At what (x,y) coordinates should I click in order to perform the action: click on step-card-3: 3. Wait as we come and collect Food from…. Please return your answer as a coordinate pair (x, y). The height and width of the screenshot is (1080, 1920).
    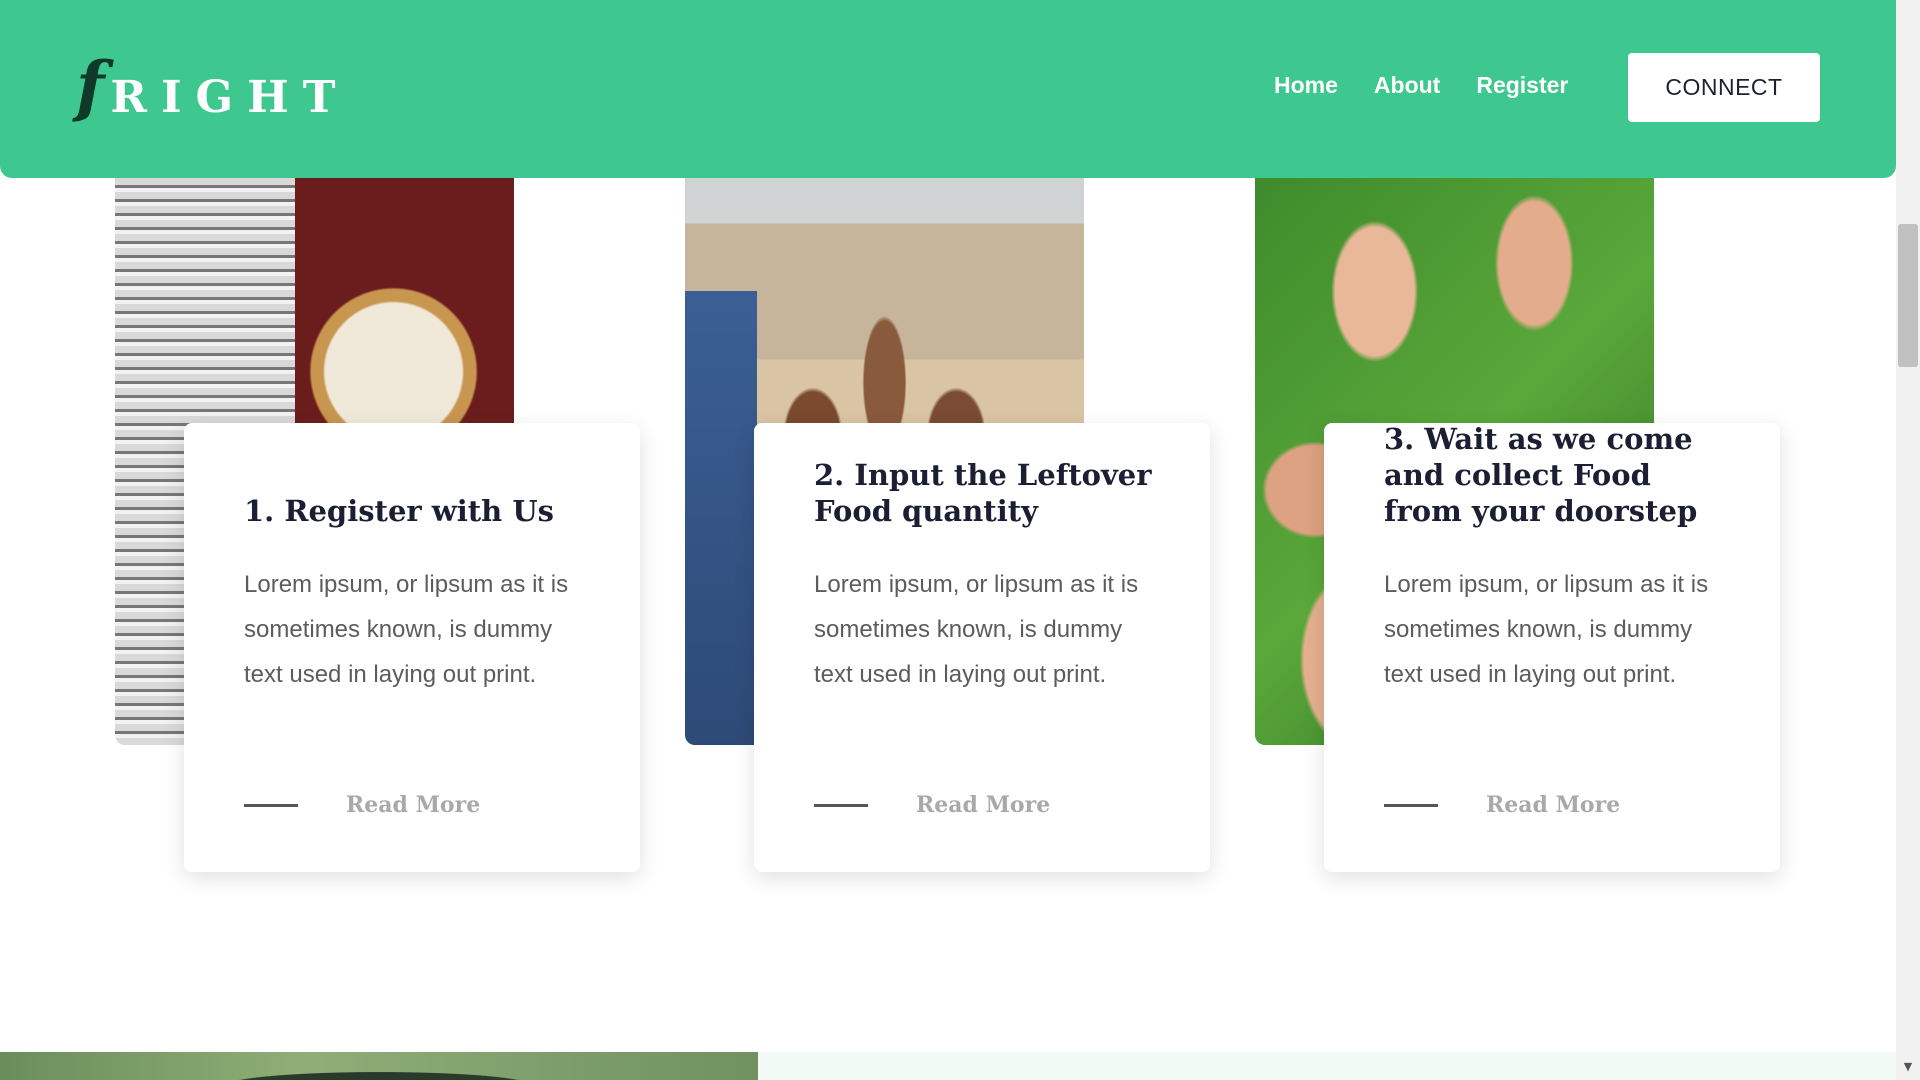
    Looking at the image, I should click on (1552, 647).